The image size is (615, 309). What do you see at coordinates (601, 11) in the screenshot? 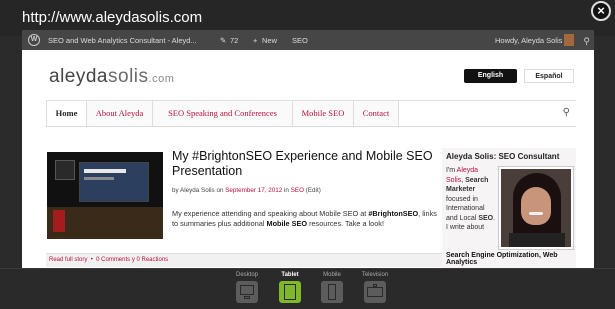
I see `close-icon: ×` at bounding box center [601, 11].